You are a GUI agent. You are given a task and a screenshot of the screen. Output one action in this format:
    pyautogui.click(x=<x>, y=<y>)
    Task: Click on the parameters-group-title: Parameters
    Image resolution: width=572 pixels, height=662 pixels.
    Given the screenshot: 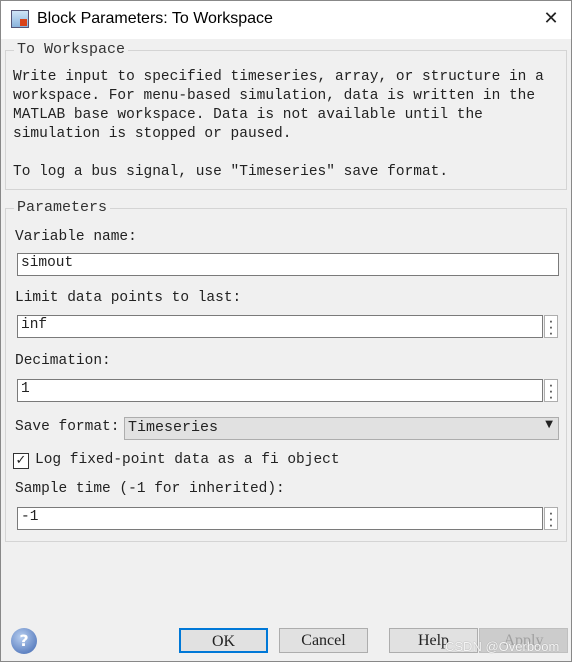 What is the action you would take?
    pyautogui.click(x=62, y=207)
    